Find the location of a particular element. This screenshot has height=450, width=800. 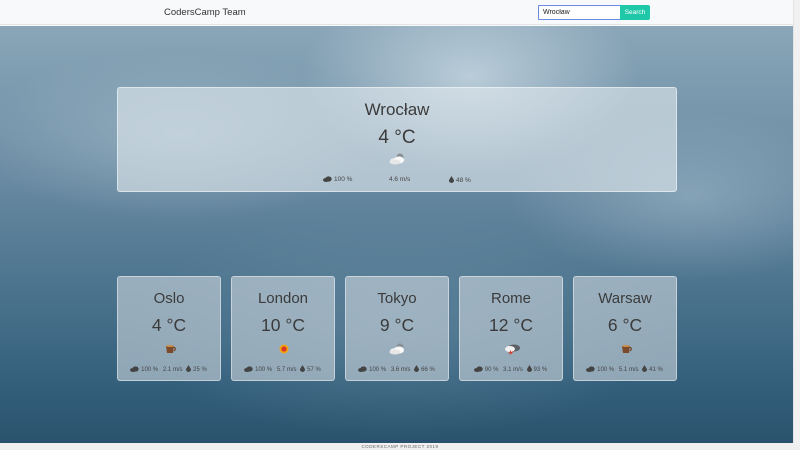

scrollbar is located at coordinates (796, 222).